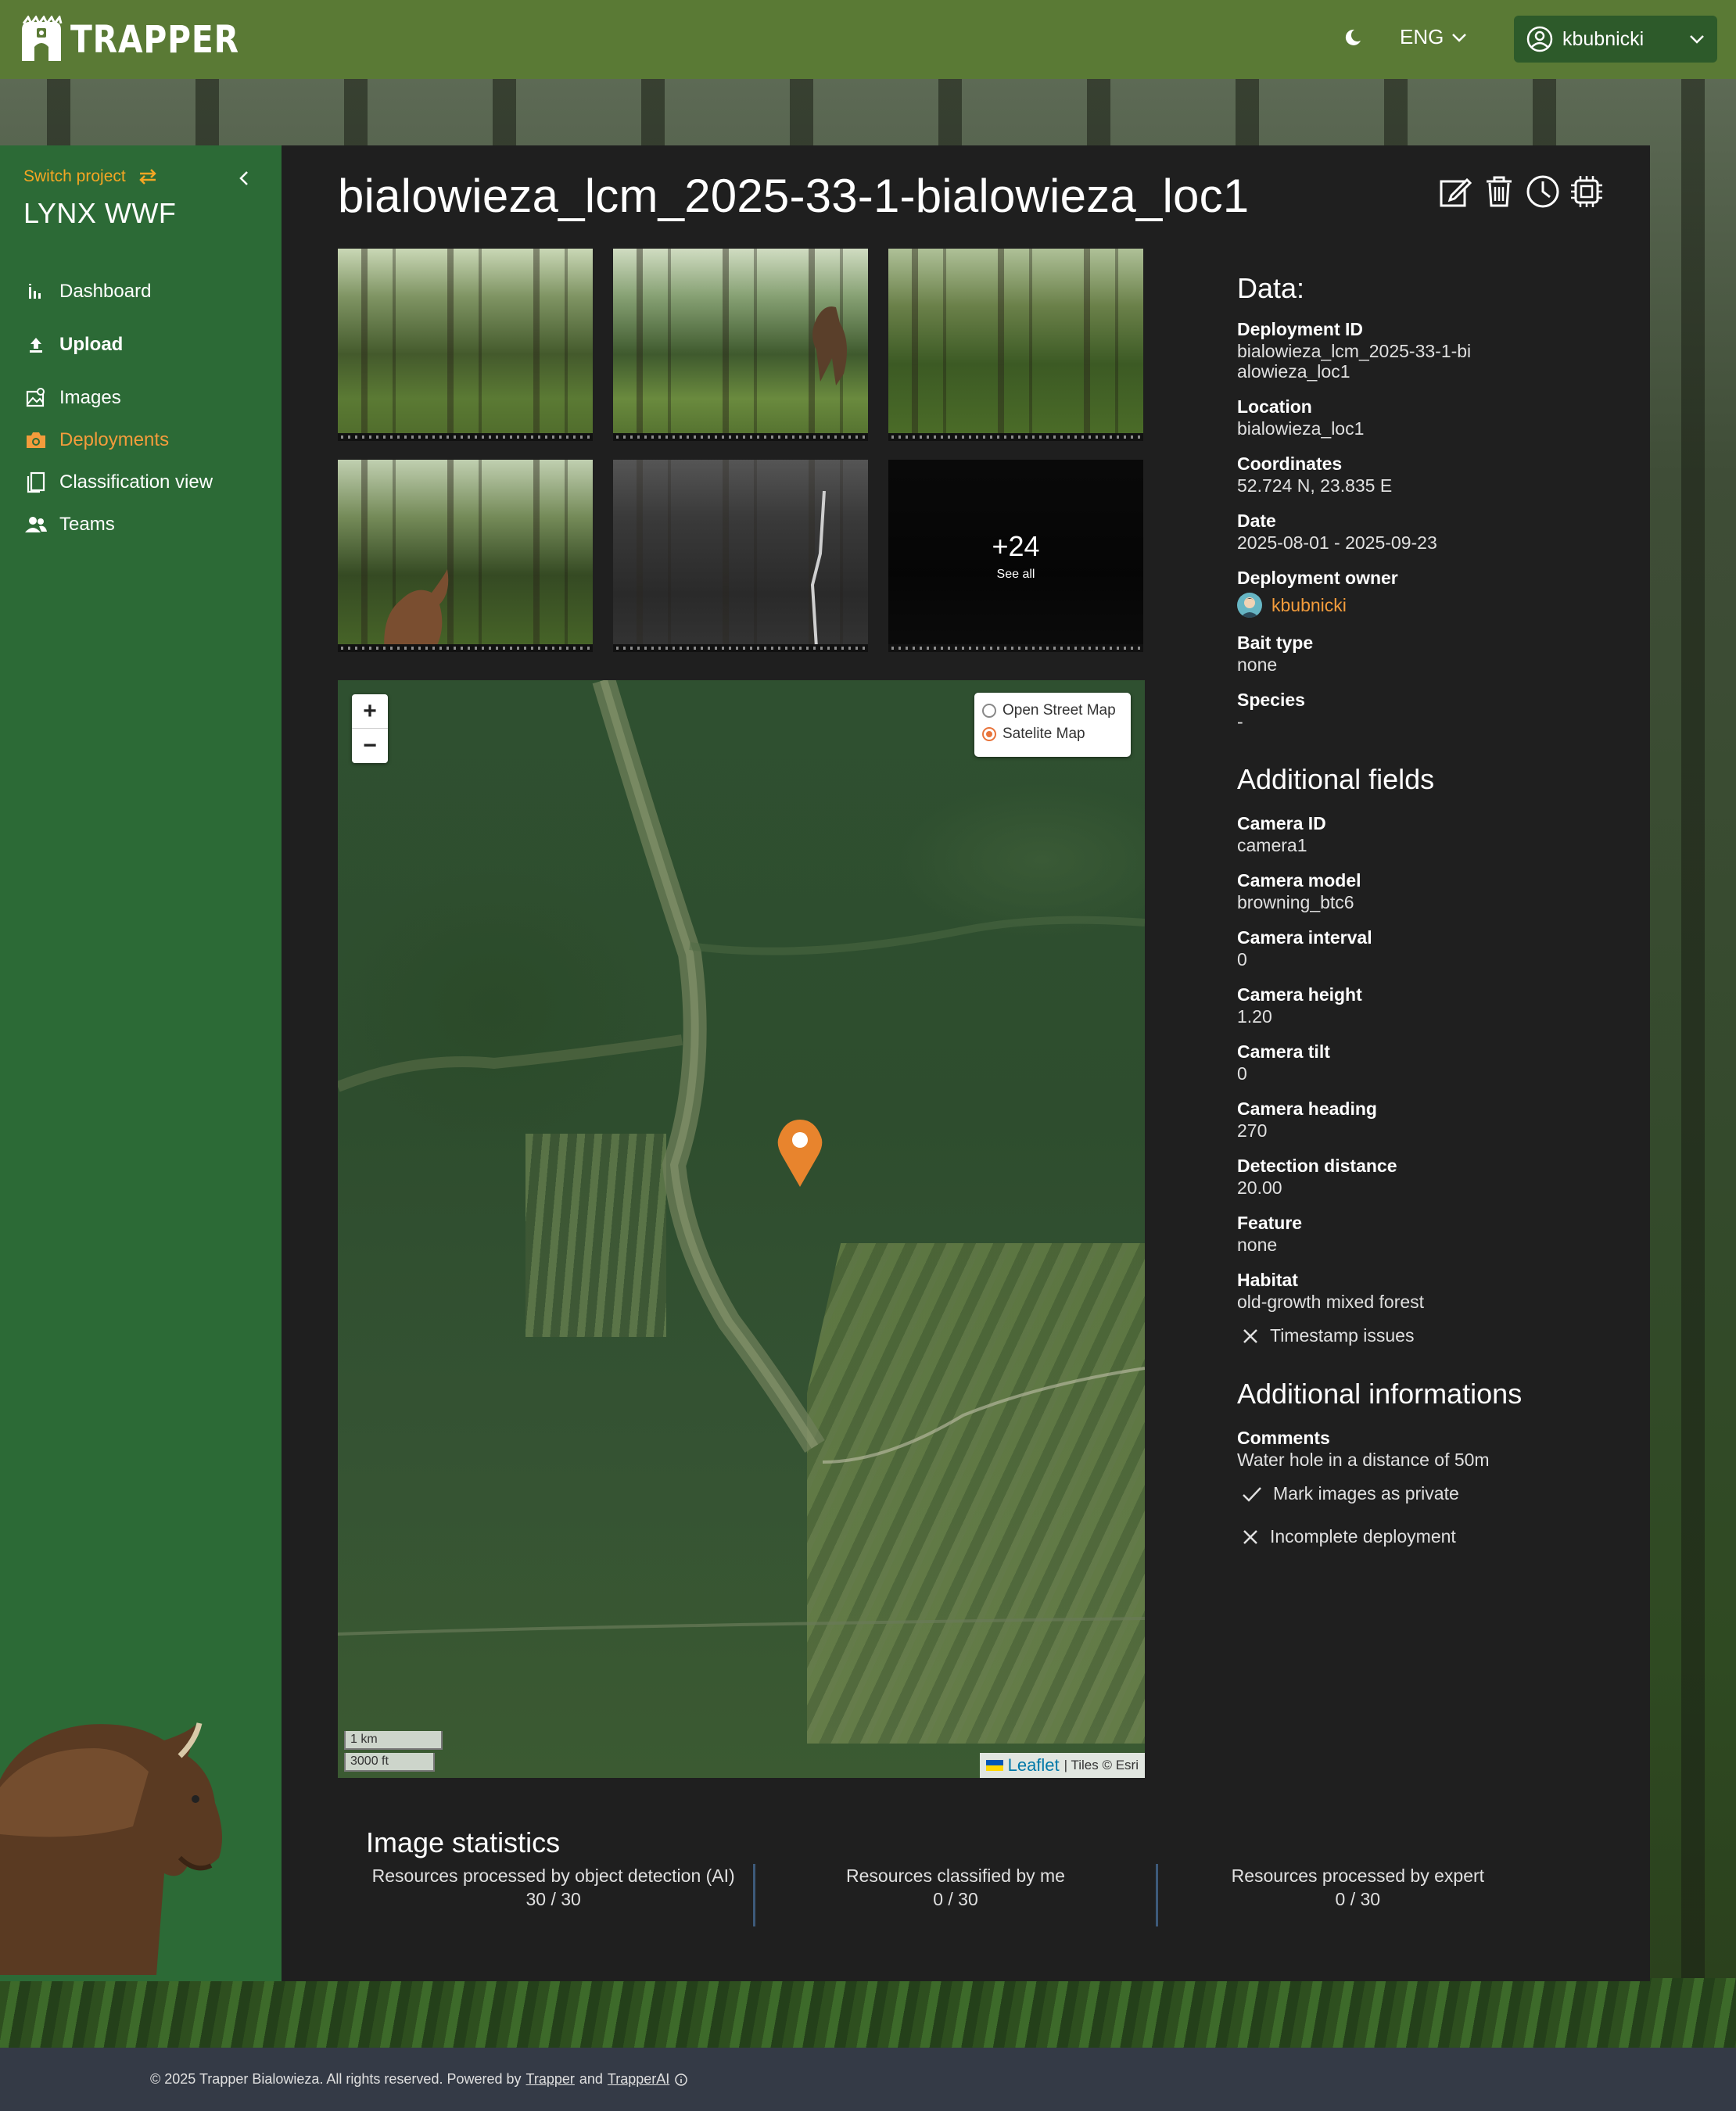 This screenshot has width=1736, height=2111. I want to click on dark-mode-toggle-icon, so click(1353, 37).